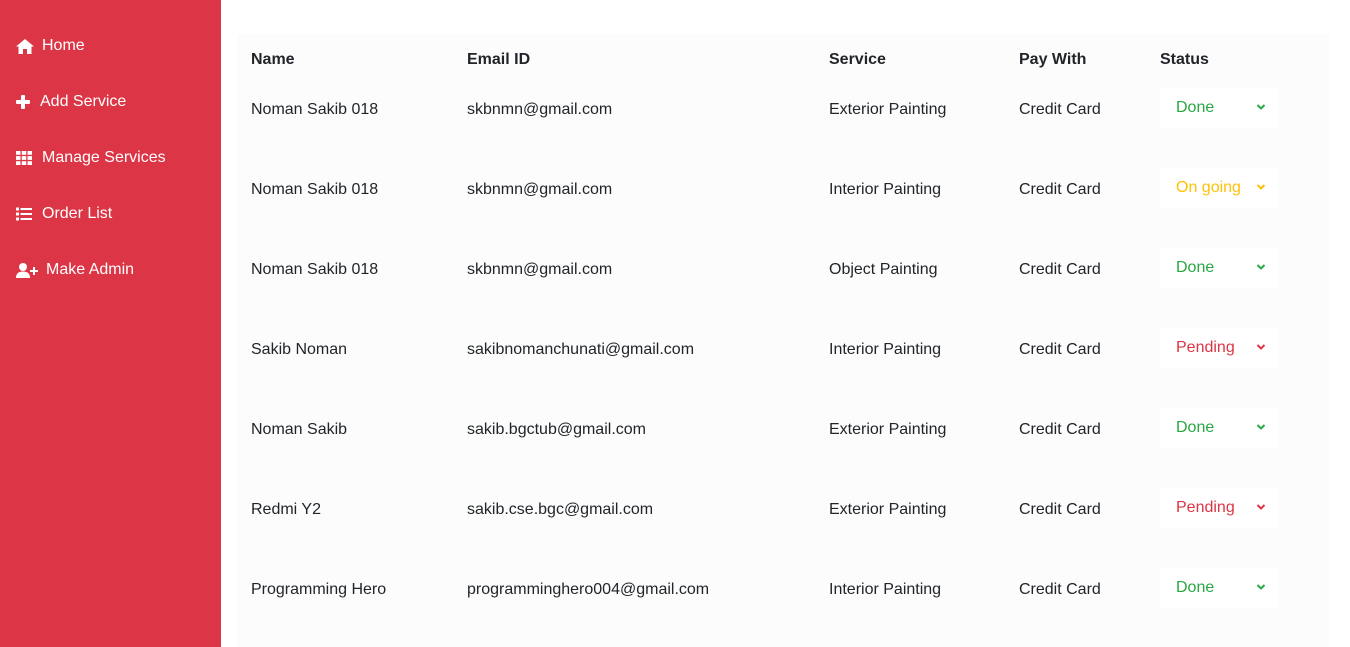 This screenshot has height=647, width=1350. Describe the element at coordinates (857, 59) in the screenshot. I see `column-header-service: Service` at that location.